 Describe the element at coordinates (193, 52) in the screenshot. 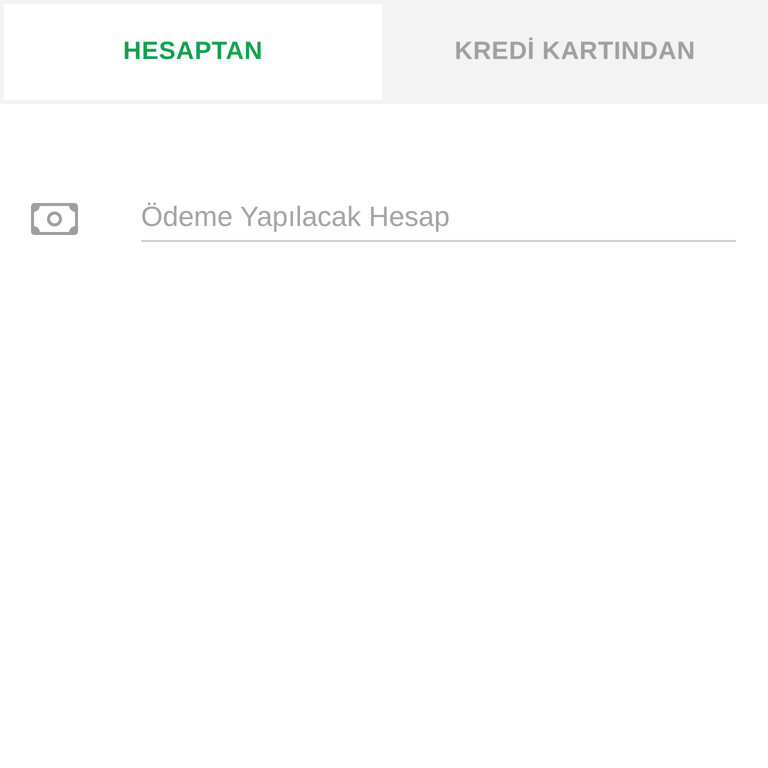

I see `tab: HESAPTAN` at that location.